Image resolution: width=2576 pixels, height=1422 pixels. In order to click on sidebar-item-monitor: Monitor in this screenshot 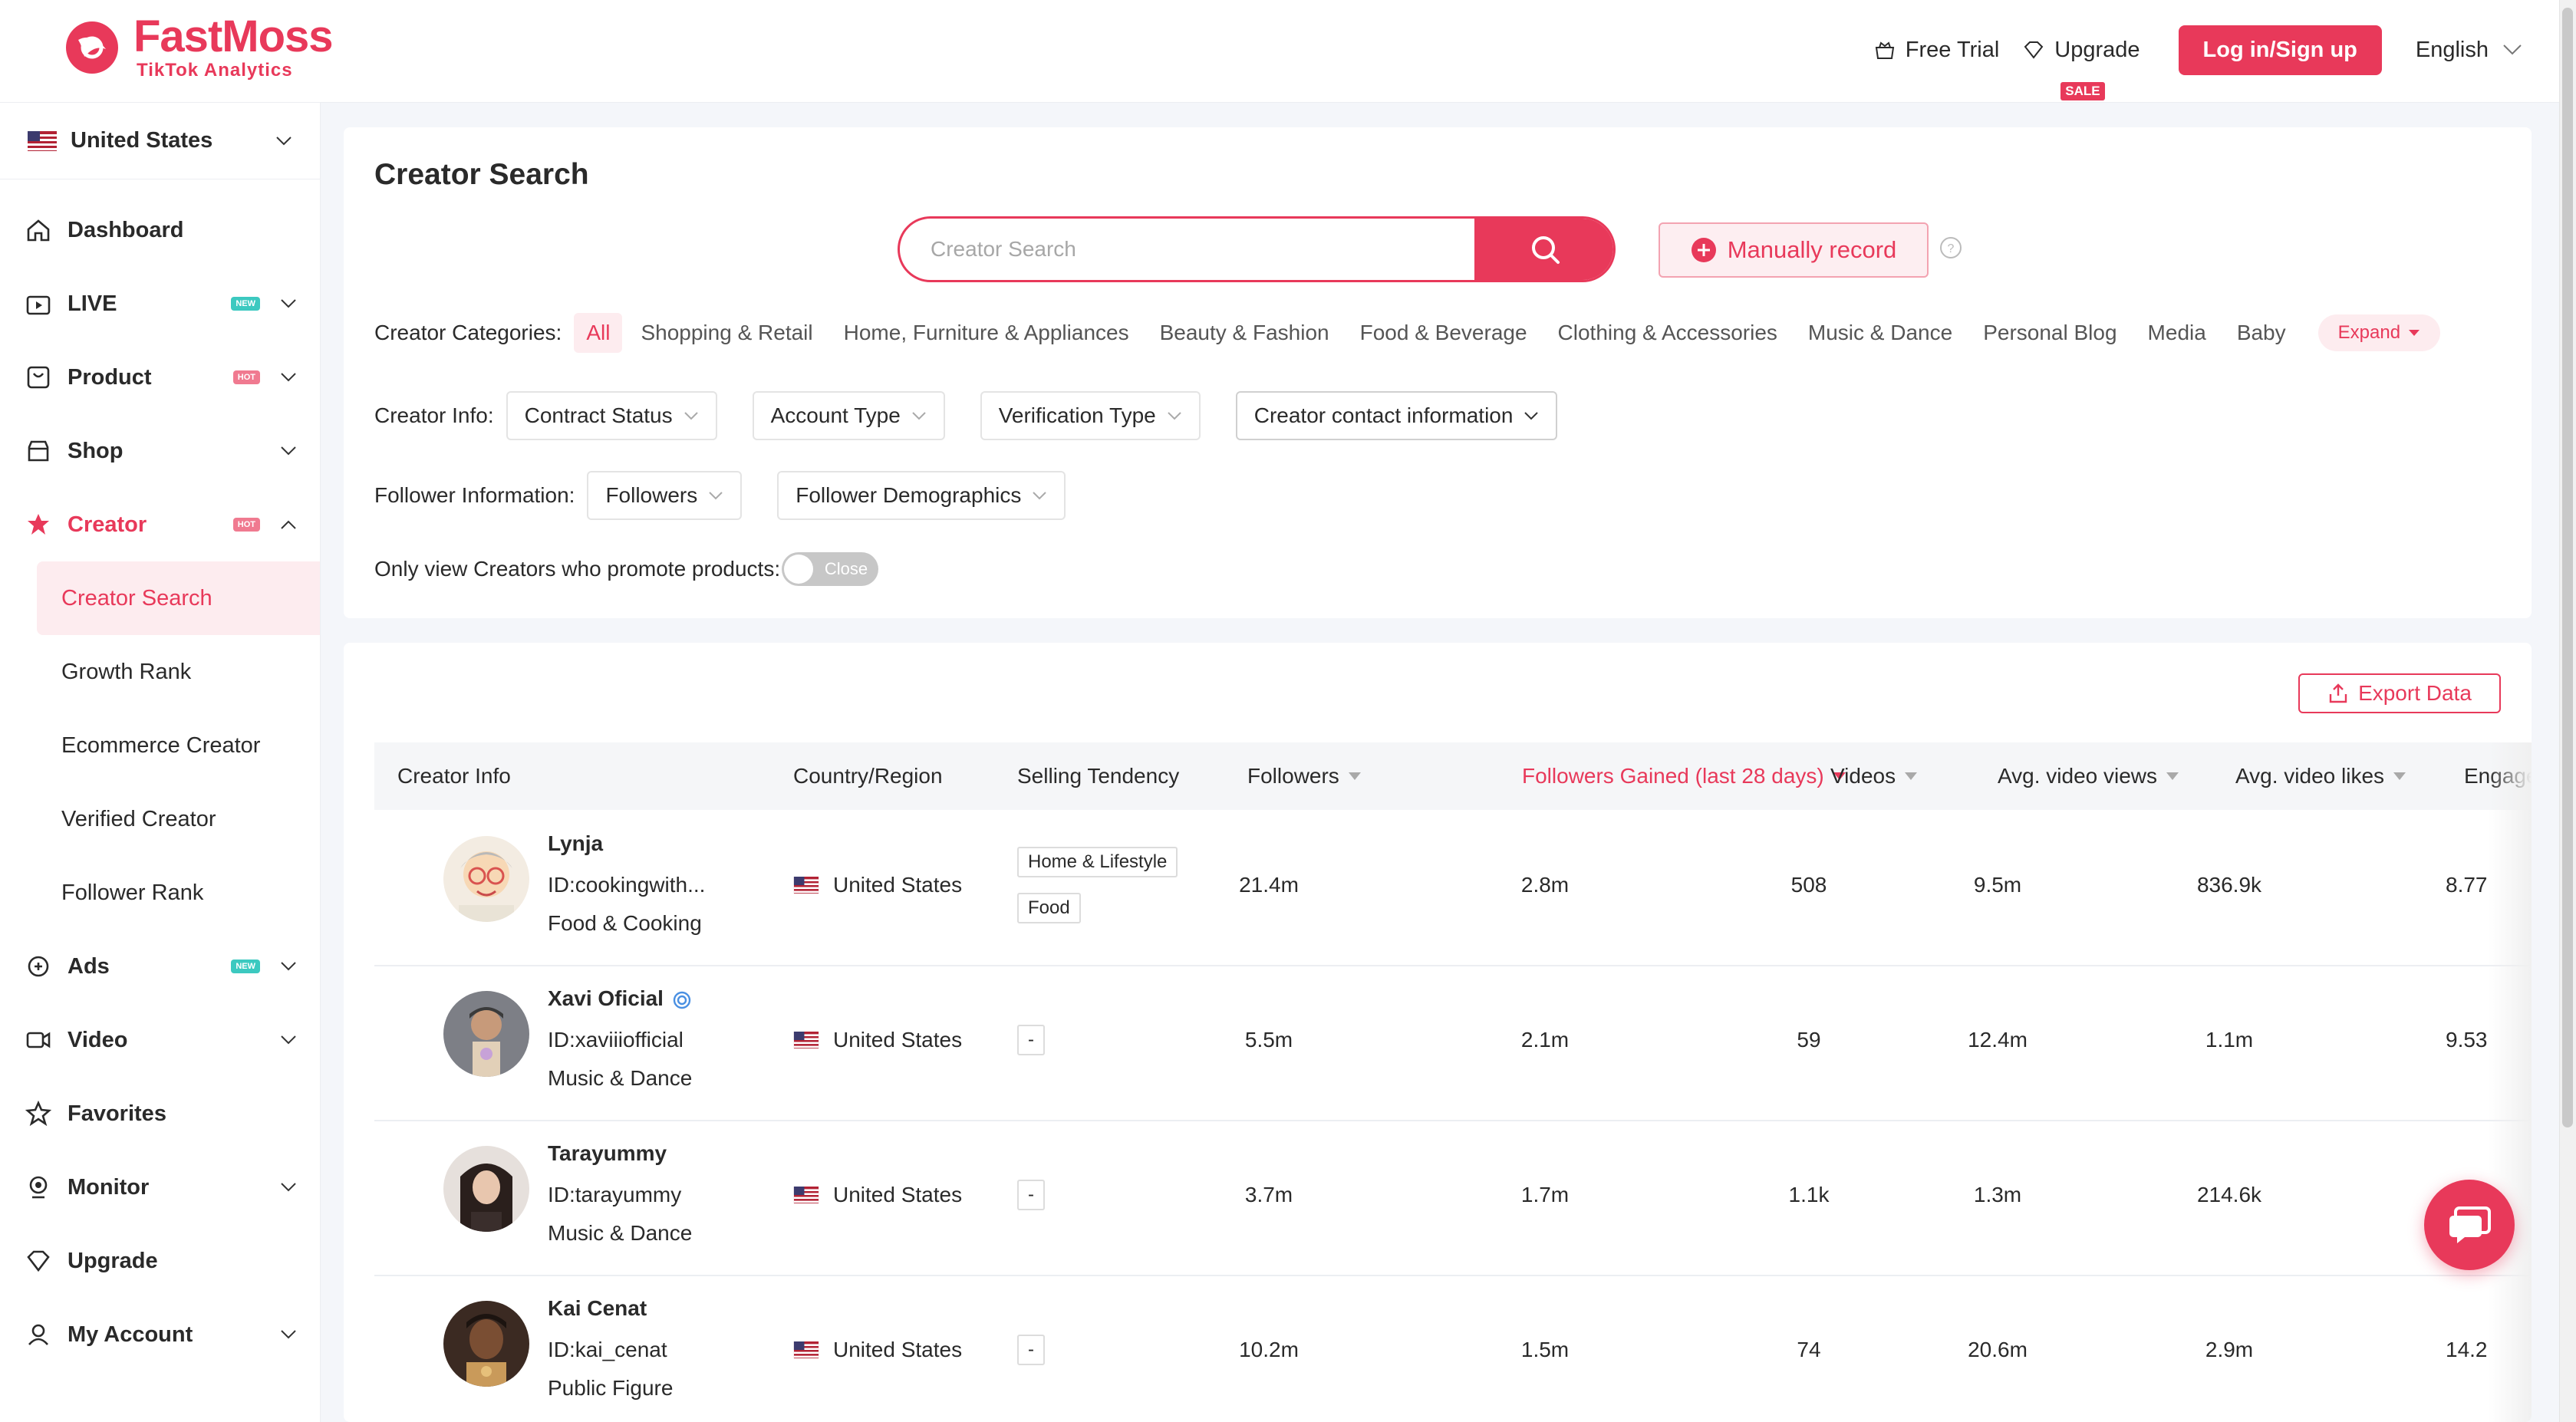, I will do `click(160, 1187)`.